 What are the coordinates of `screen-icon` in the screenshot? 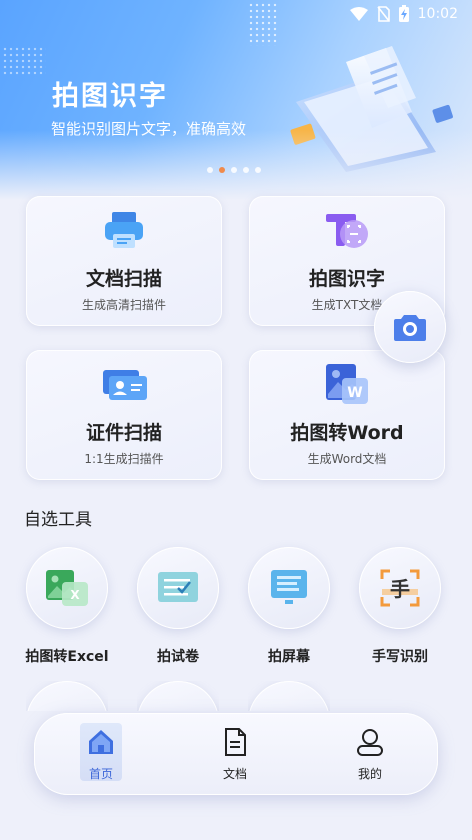 It's located at (289, 587).